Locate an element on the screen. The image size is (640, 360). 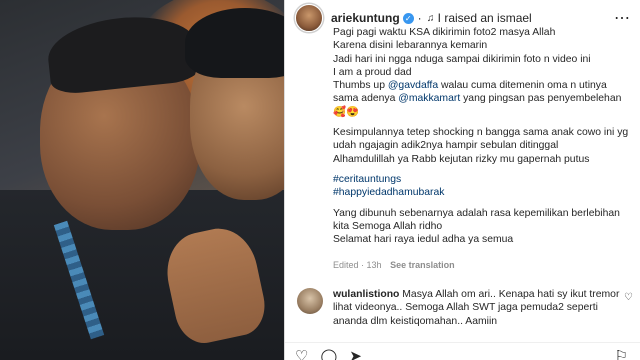
see-translation-link: See translation is located at coordinates (422, 265).